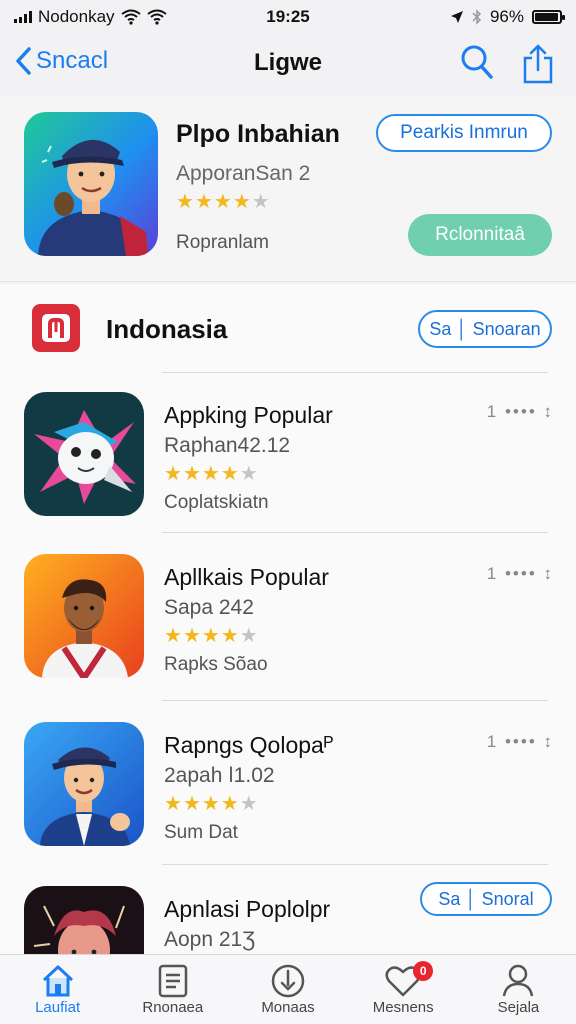 This screenshot has width=576, height=1024. What do you see at coordinates (219, 775) in the screenshot?
I see `app-subtitle: 2apah ǀ1.02` at bounding box center [219, 775].